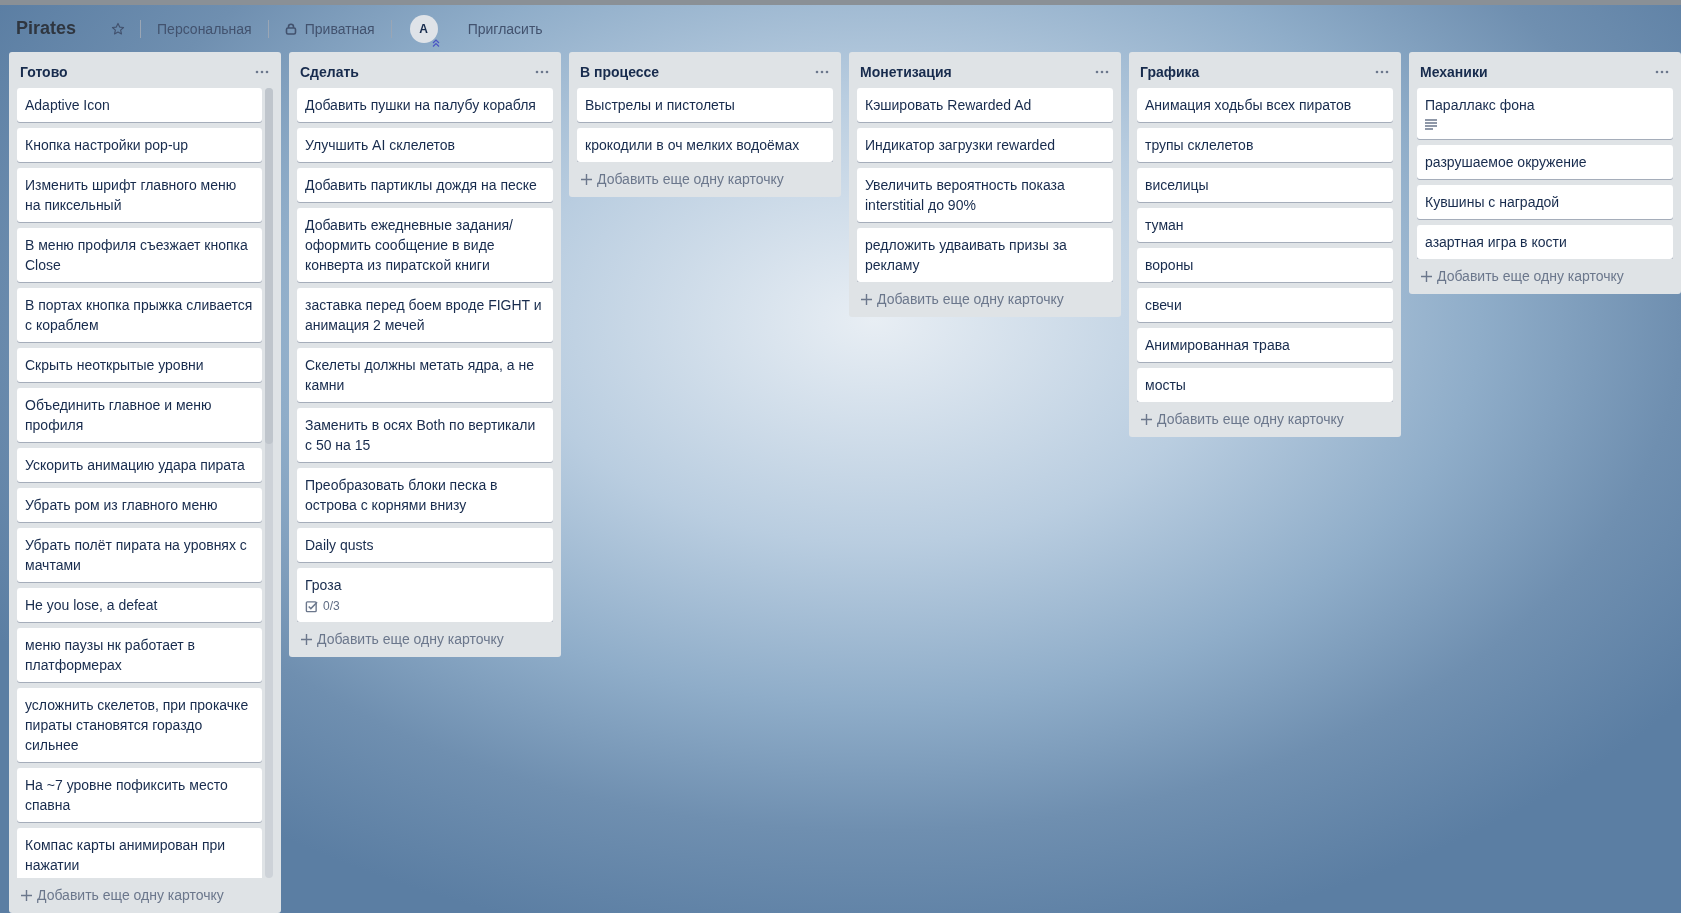 The height and width of the screenshot is (913, 1681). I want to click on task-card: Преобразовать блоки песка в острова с корнями внизу, so click(425, 495).